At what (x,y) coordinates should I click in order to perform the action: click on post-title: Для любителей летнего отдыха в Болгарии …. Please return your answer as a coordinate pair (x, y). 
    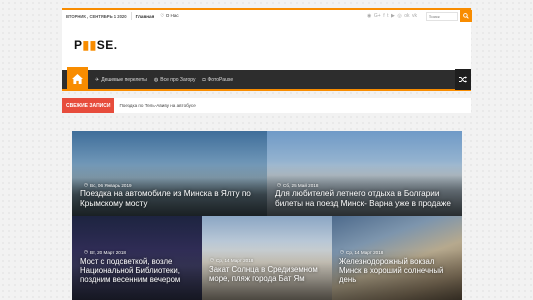
    Looking at the image, I should click on (367, 198).